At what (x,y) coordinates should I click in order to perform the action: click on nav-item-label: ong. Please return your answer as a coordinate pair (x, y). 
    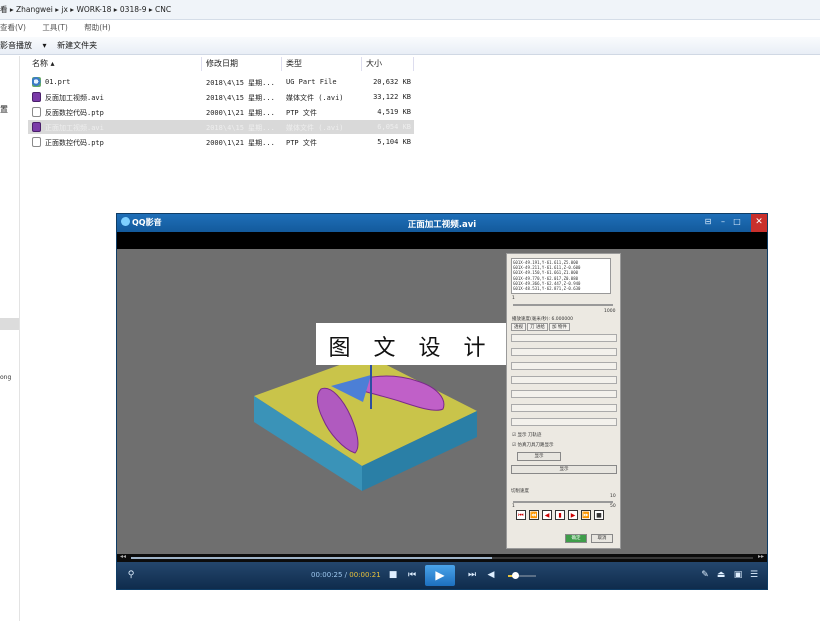
    Looking at the image, I should click on (5, 377).